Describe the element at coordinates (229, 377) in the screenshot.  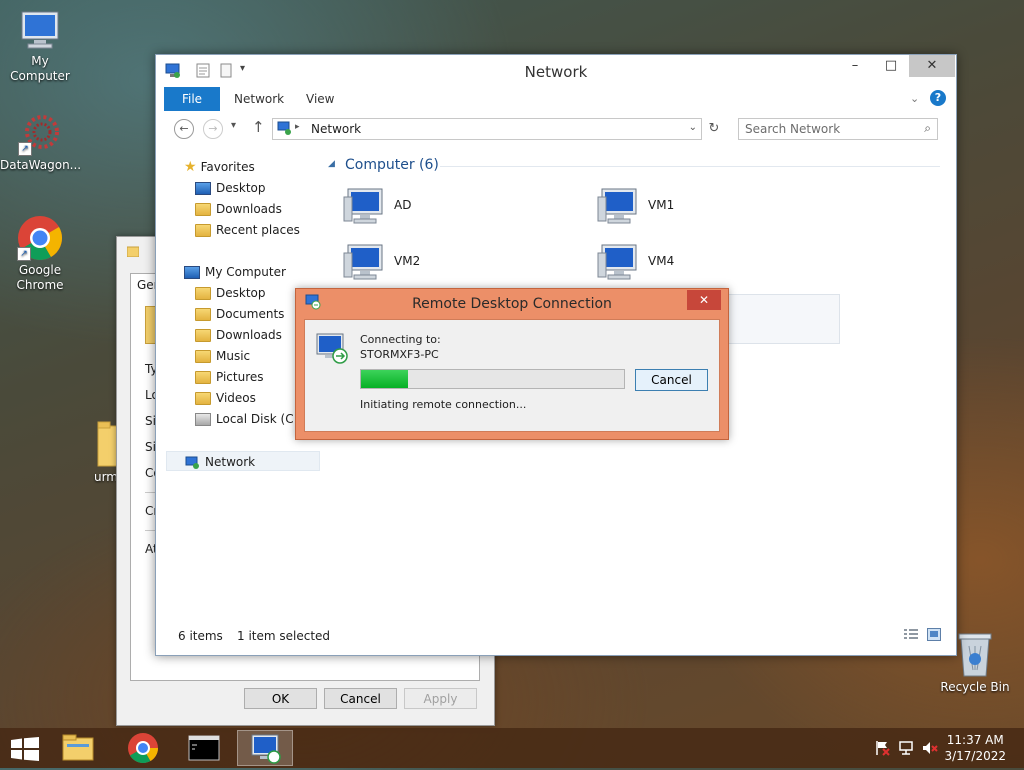
I see `nav-pictures: Pictures` at that location.